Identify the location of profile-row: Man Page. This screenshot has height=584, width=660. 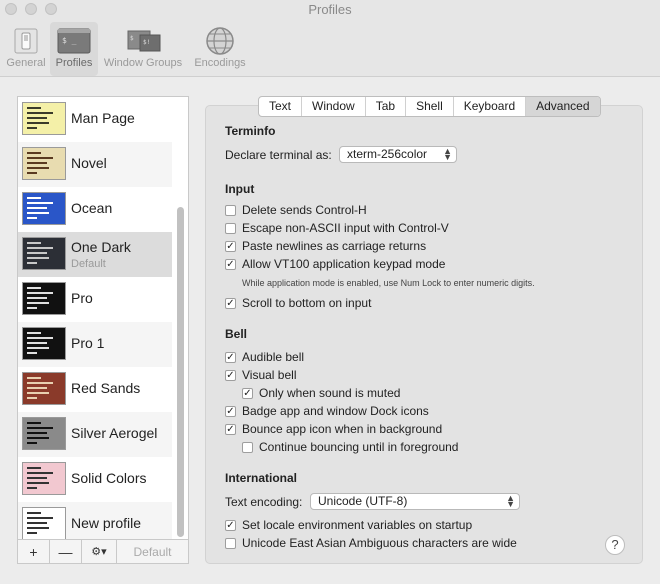
(95, 119).